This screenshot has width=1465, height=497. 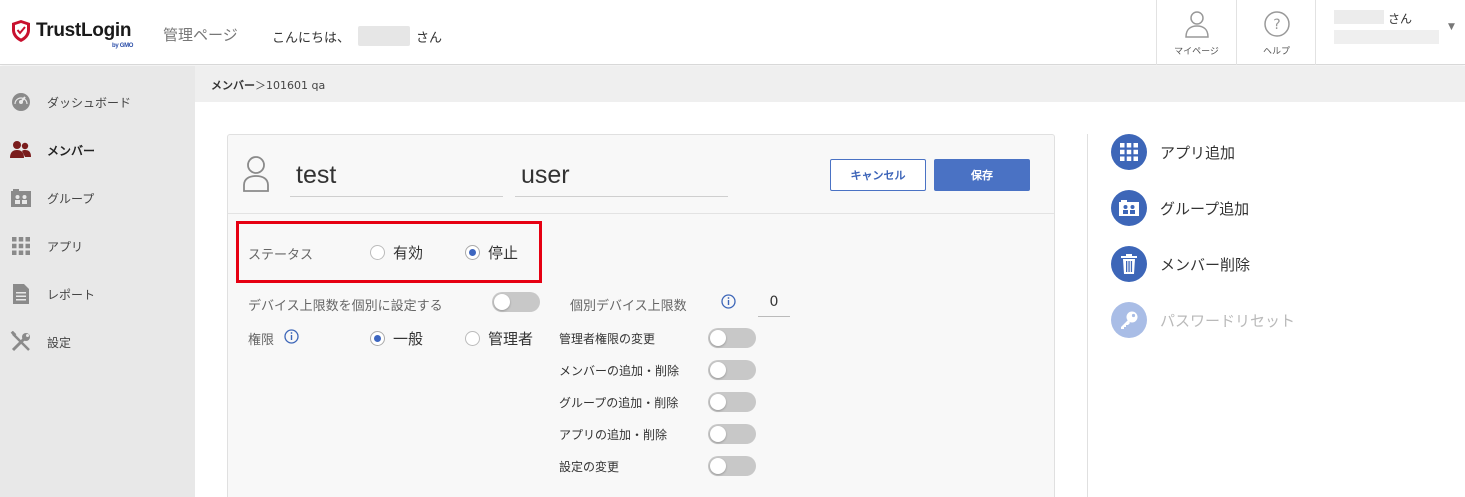 What do you see at coordinates (1129, 320) in the screenshot?
I see `key-icon` at bounding box center [1129, 320].